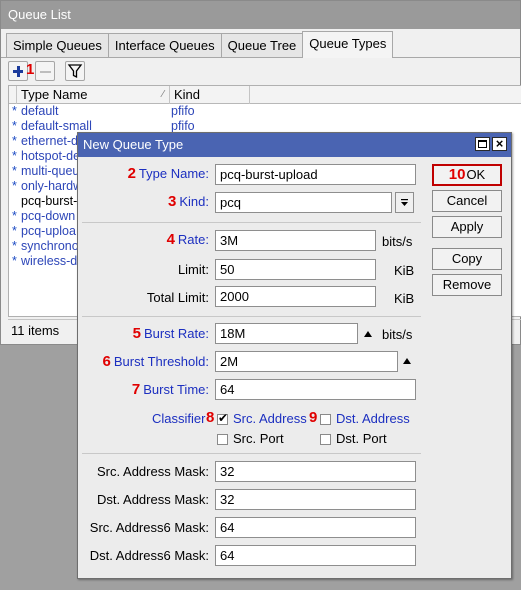 The image size is (521, 590). I want to click on rate-input: 3M, so click(295, 240).